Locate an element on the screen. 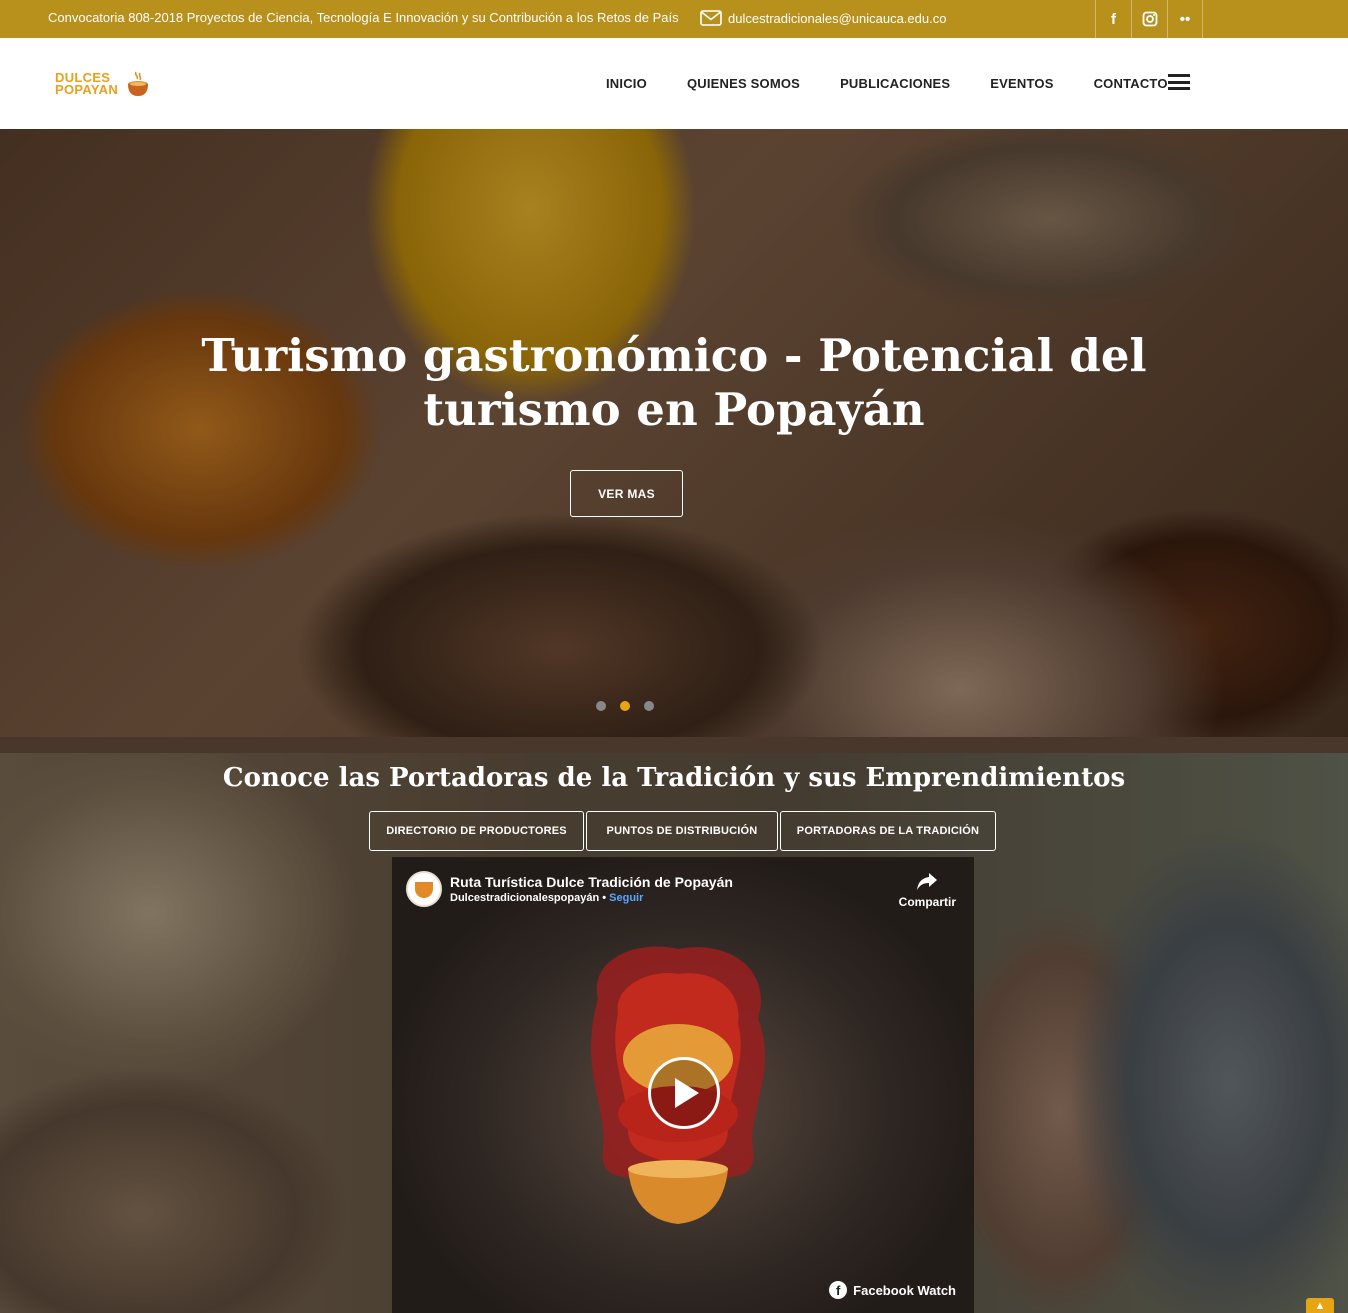 The height and width of the screenshot is (1313, 1348). share-button: Compartir is located at coordinates (927, 890).